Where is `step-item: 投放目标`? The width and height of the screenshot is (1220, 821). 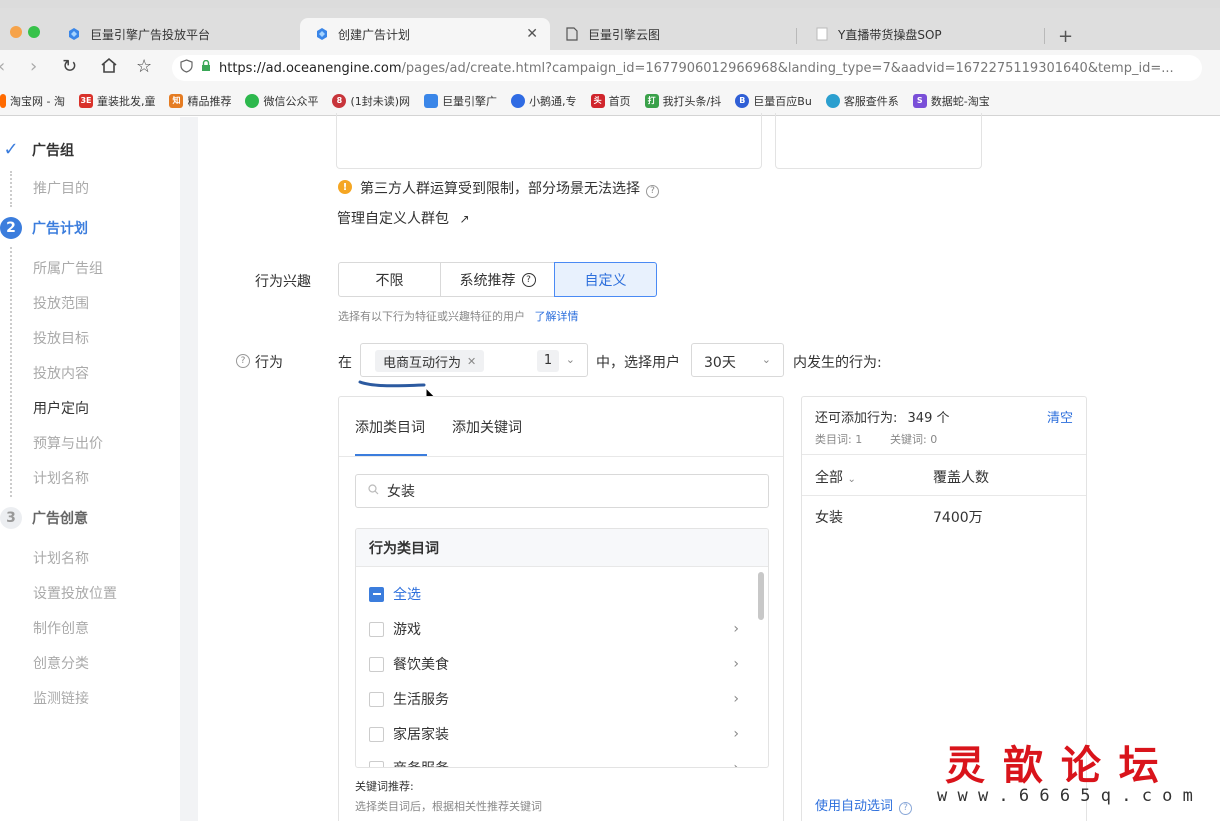
step-item: 投放目标 is located at coordinates (61, 338).